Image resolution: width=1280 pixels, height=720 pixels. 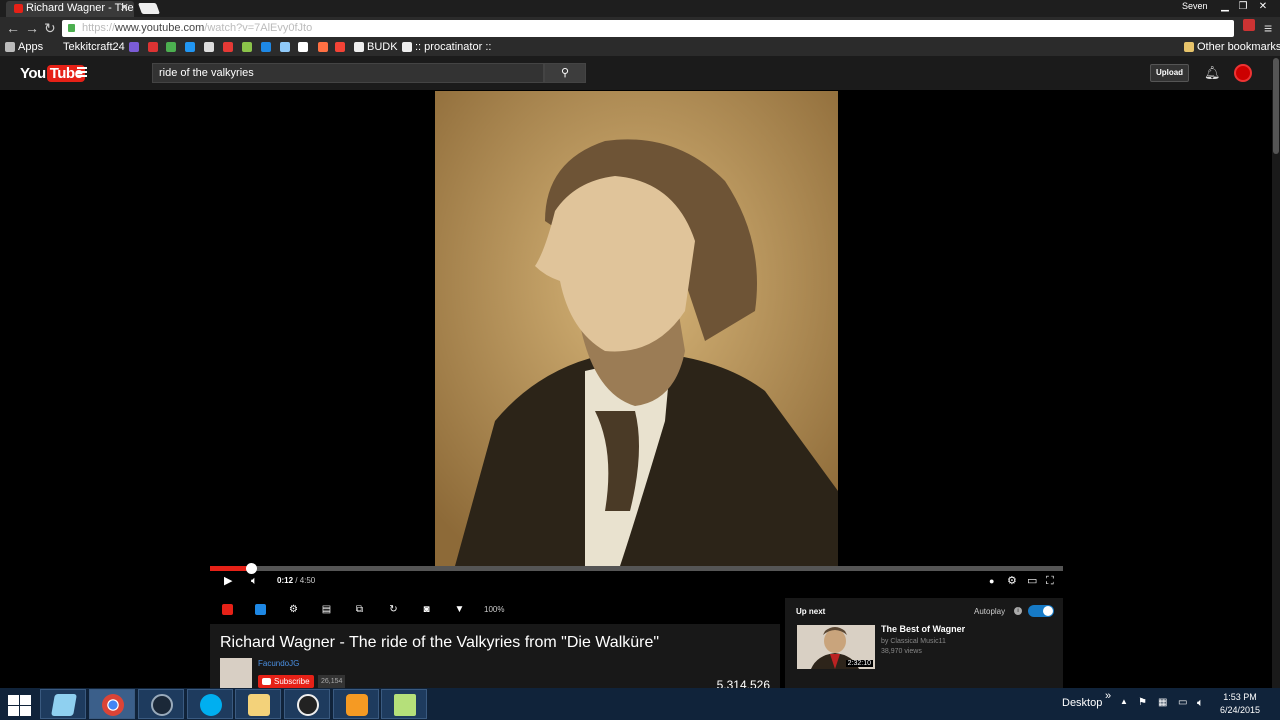 I want to click on desktop-toolbar-label: Desktop, so click(x=1082, y=703).